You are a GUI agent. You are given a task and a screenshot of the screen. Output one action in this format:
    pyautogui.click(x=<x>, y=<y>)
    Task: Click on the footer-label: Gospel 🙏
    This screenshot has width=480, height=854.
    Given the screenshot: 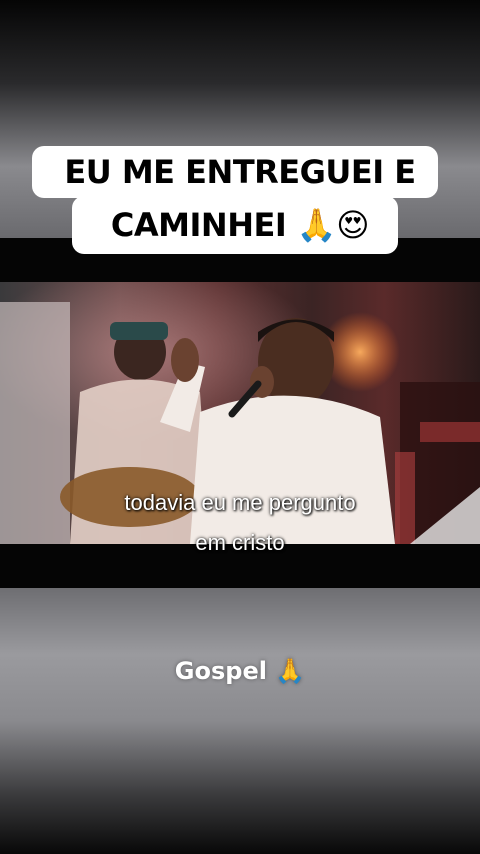 What is the action you would take?
    pyautogui.click(x=240, y=671)
    